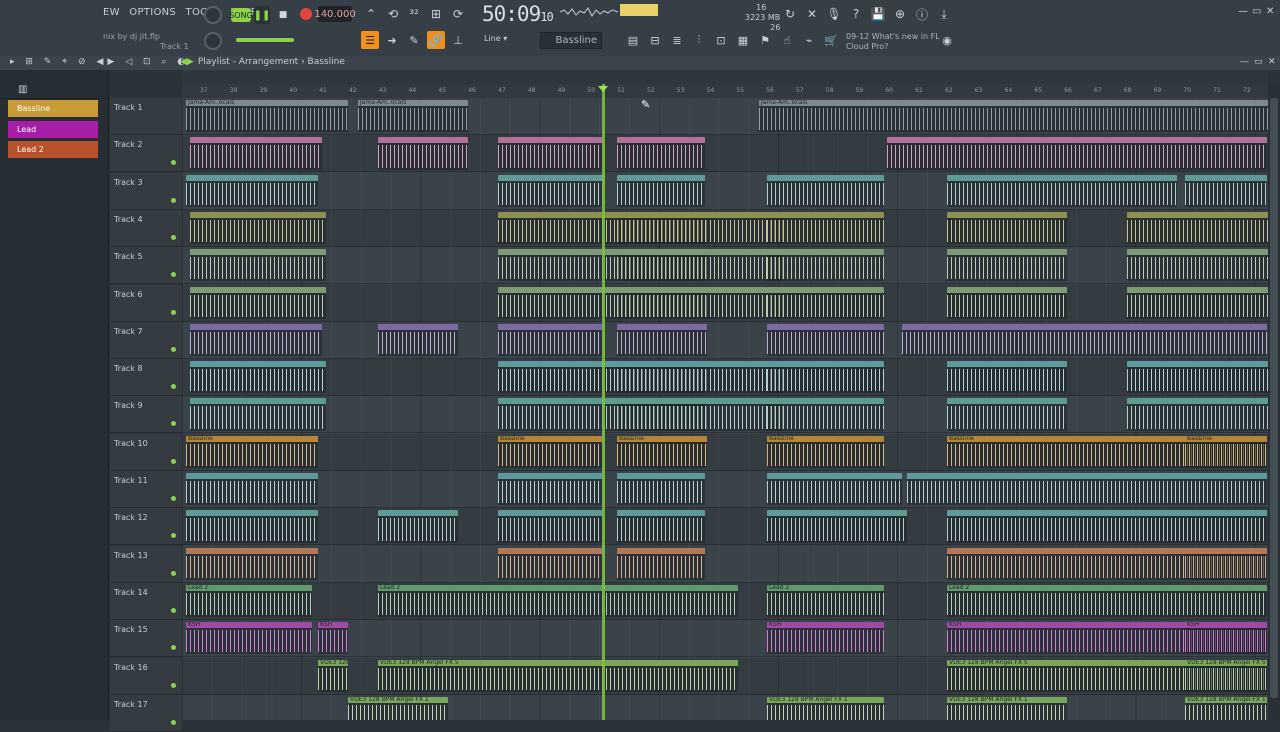 Image resolution: width=1280 pixels, height=732 pixels. What do you see at coordinates (53, 129) in the screenshot?
I see `pattern-item-lead: Lead` at bounding box center [53, 129].